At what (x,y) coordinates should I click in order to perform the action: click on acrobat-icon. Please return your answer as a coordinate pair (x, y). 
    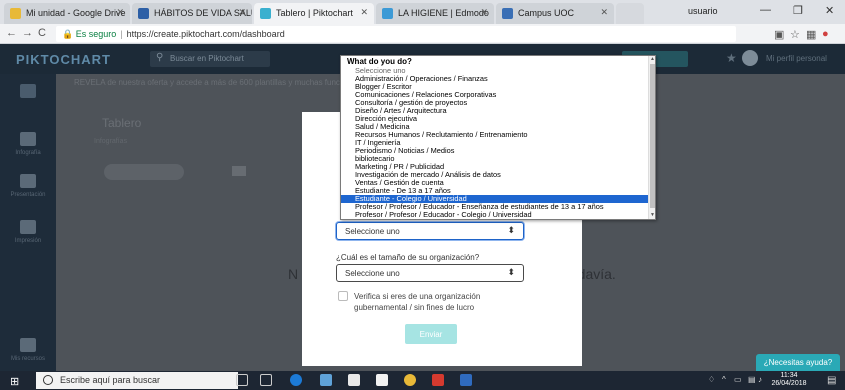
    Looking at the image, I should click on (438, 380).